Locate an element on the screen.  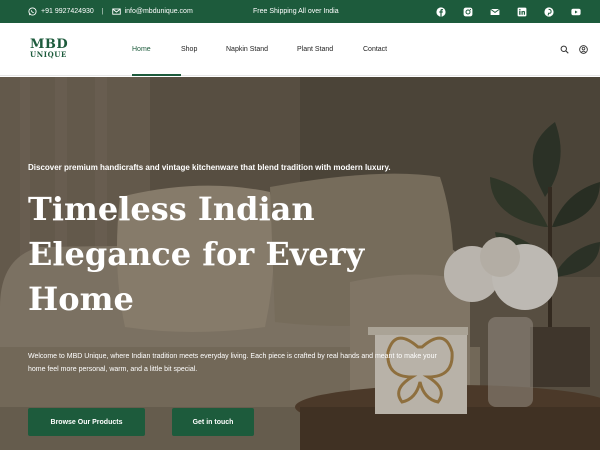
nav-napkin-stand: Napkin Stand is located at coordinates (261, 49).